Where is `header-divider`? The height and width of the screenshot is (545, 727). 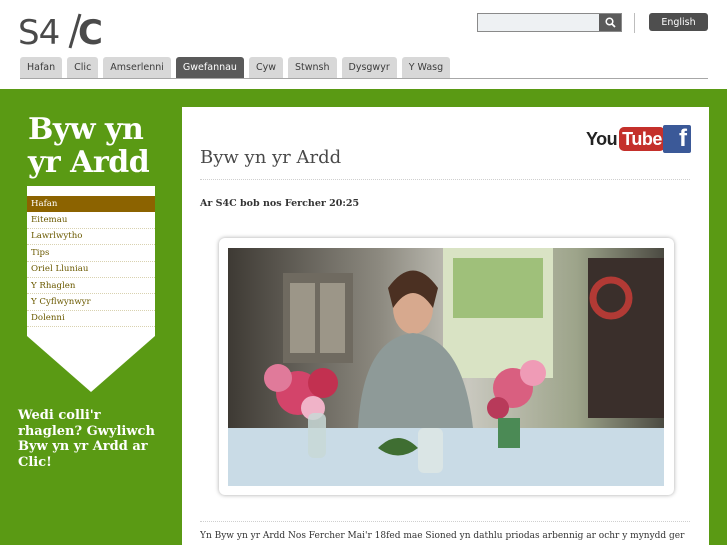 header-divider is located at coordinates (634, 23).